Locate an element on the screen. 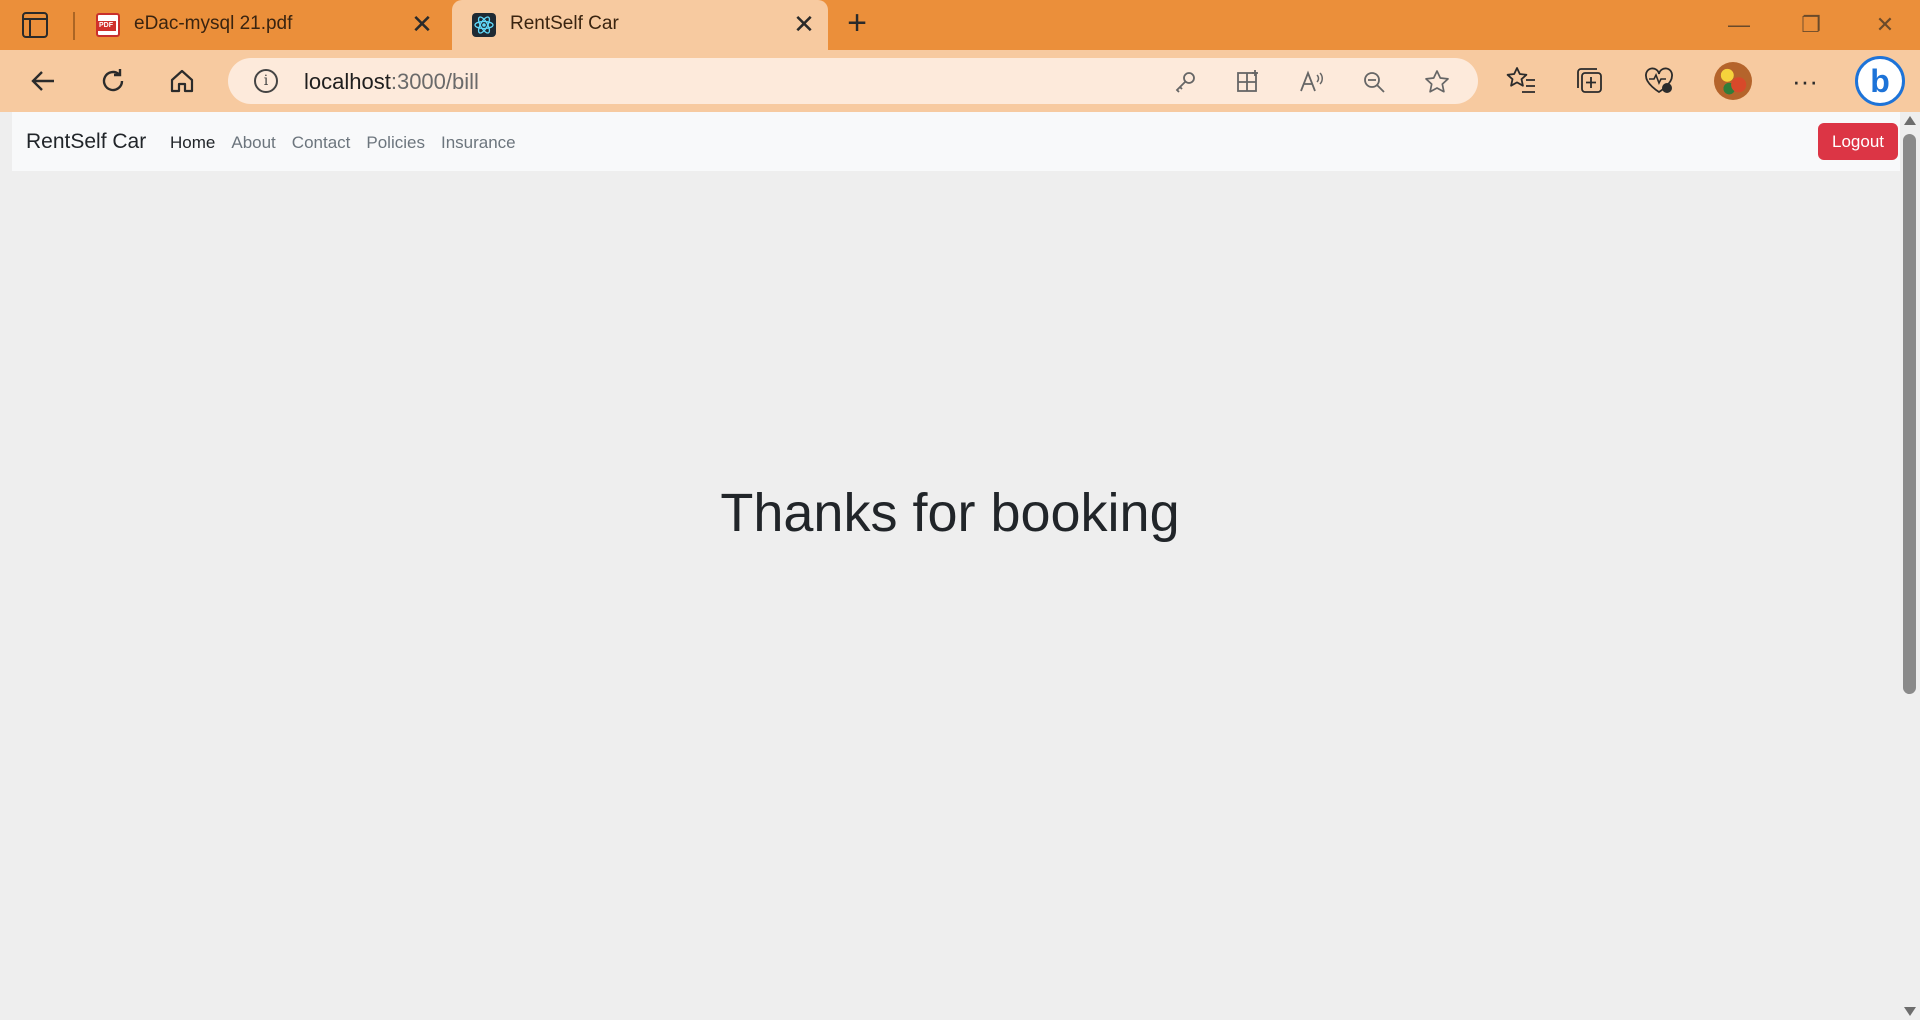 Image resolution: width=1920 pixels, height=1020 pixels. bing-copilot-icon: b is located at coordinates (1880, 81).